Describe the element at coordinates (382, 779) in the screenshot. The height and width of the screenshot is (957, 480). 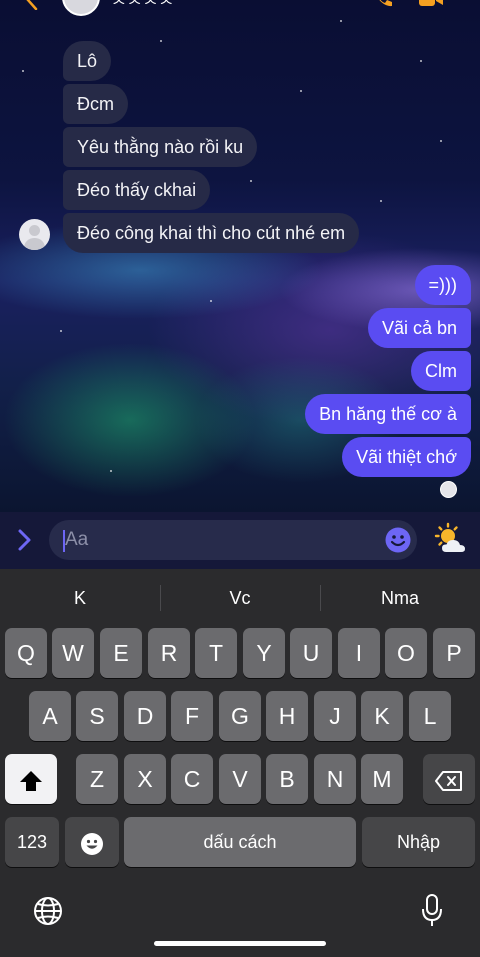
I see `key-m: M` at that location.